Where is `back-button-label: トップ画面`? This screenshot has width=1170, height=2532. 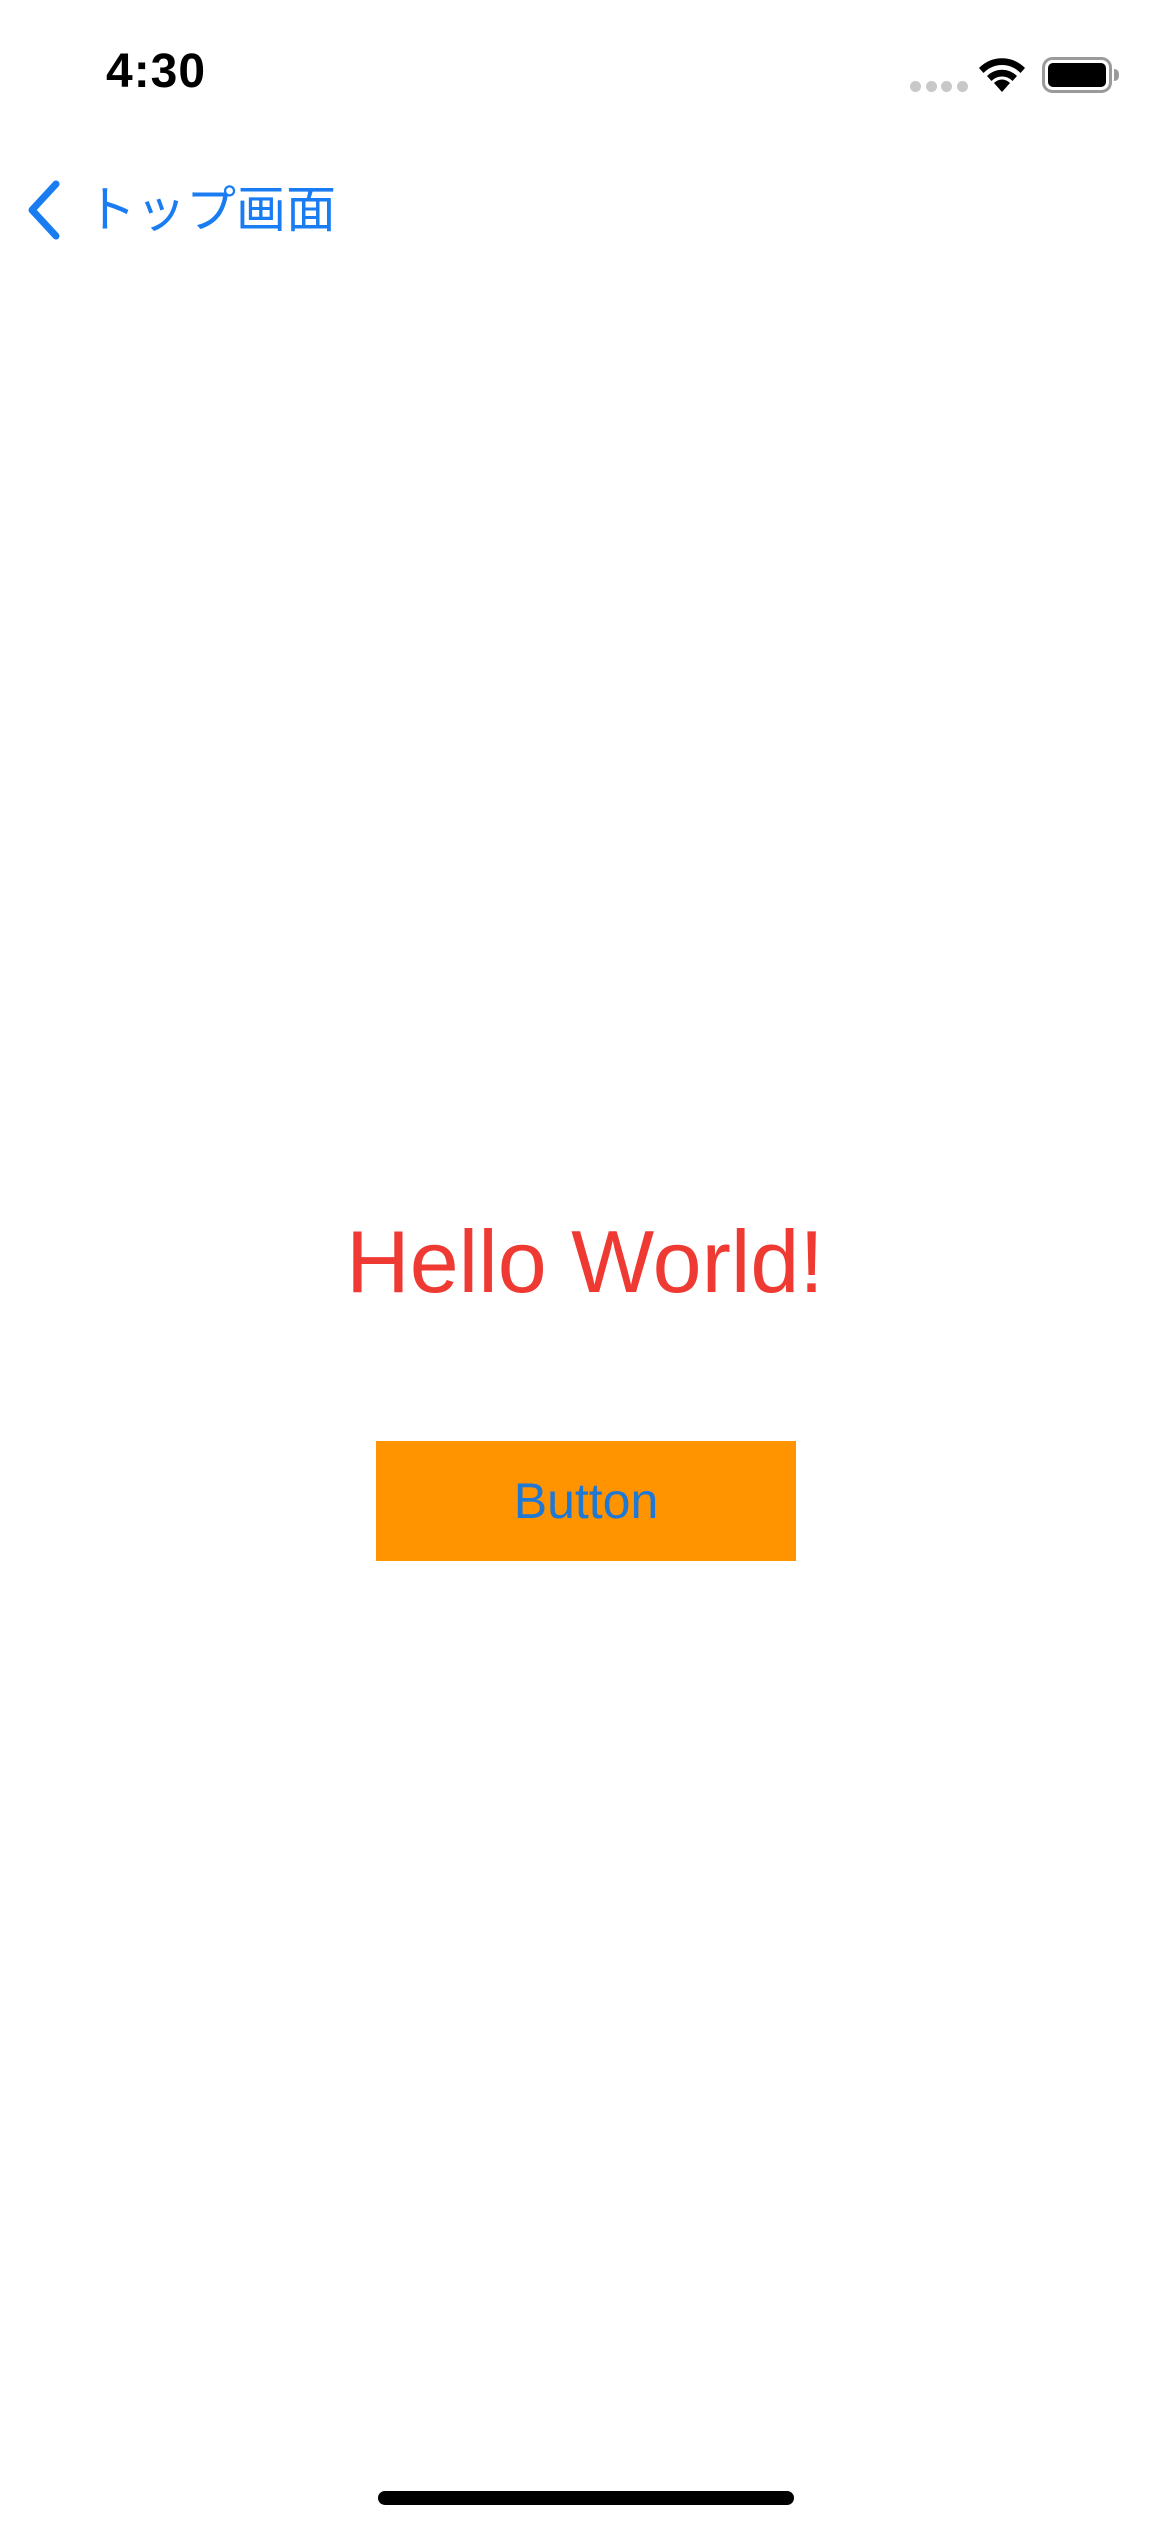 back-button-label: トップ画面 is located at coordinates (211, 210).